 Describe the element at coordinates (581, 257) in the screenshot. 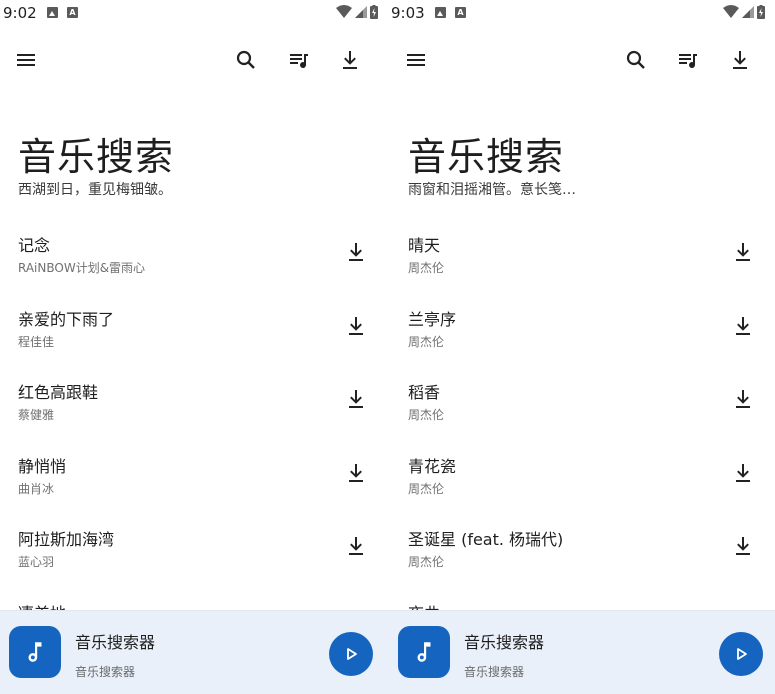

I see `song-item: 晴天 周杰伦` at that location.